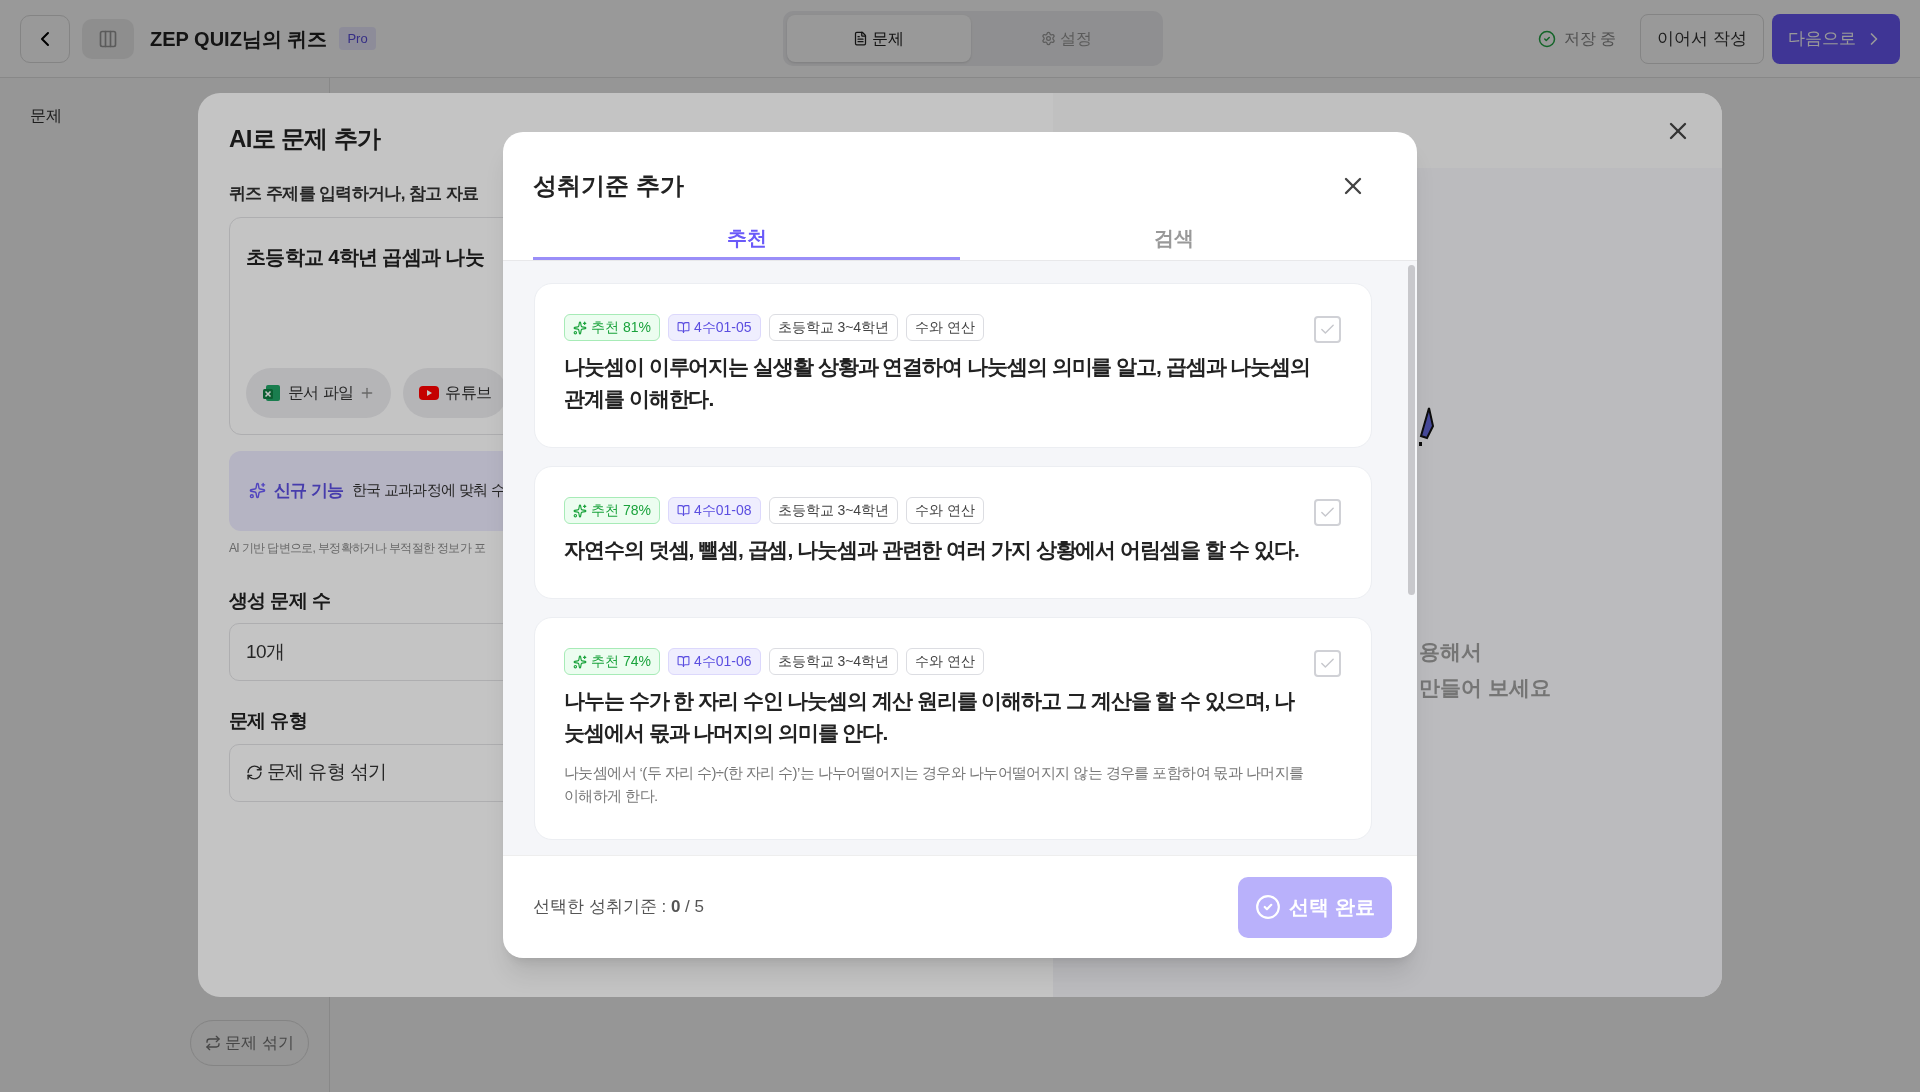 Image resolution: width=1920 pixels, height=1092 pixels. Describe the element at coordinates (280, 600) in the screenshot. I see `field-label: 생성 문제 수` at that location.